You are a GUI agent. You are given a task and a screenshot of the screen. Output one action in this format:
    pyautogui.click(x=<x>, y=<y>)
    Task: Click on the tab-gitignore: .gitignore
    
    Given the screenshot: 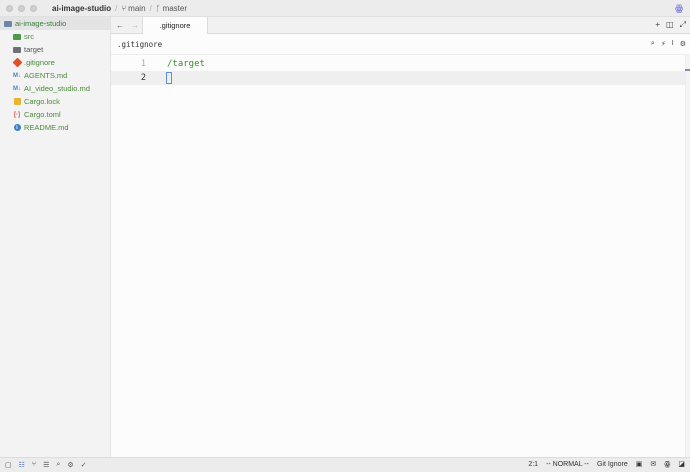 What is the action you would take?
    pyautogui.click(x=175, y=25)
    